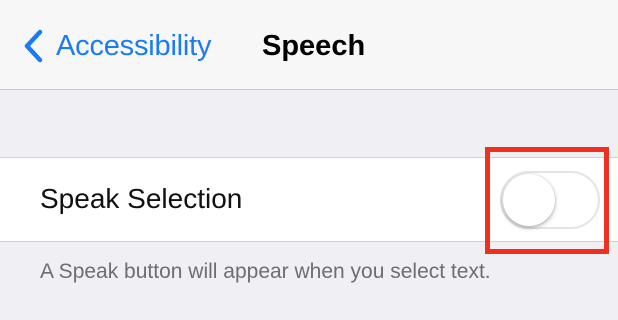 This screenshot has height=320, width=618. I want to click on toggle-highlight-box, so click(547, 200).